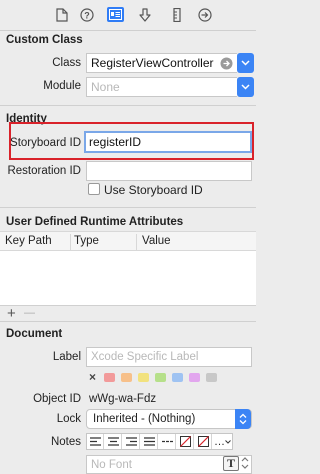  What do you see at coordinates (65, 442) in the screenshot?
I see `notes-label: Notes` at bounding box center [65, 442].